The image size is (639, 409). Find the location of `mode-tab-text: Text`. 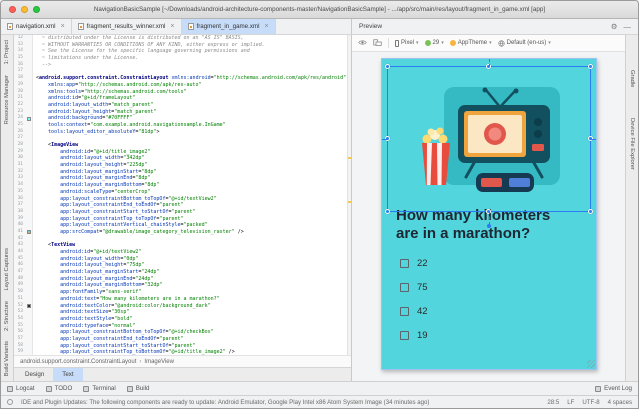

mode-tab-text: Text is located at coordinates (68, 374).